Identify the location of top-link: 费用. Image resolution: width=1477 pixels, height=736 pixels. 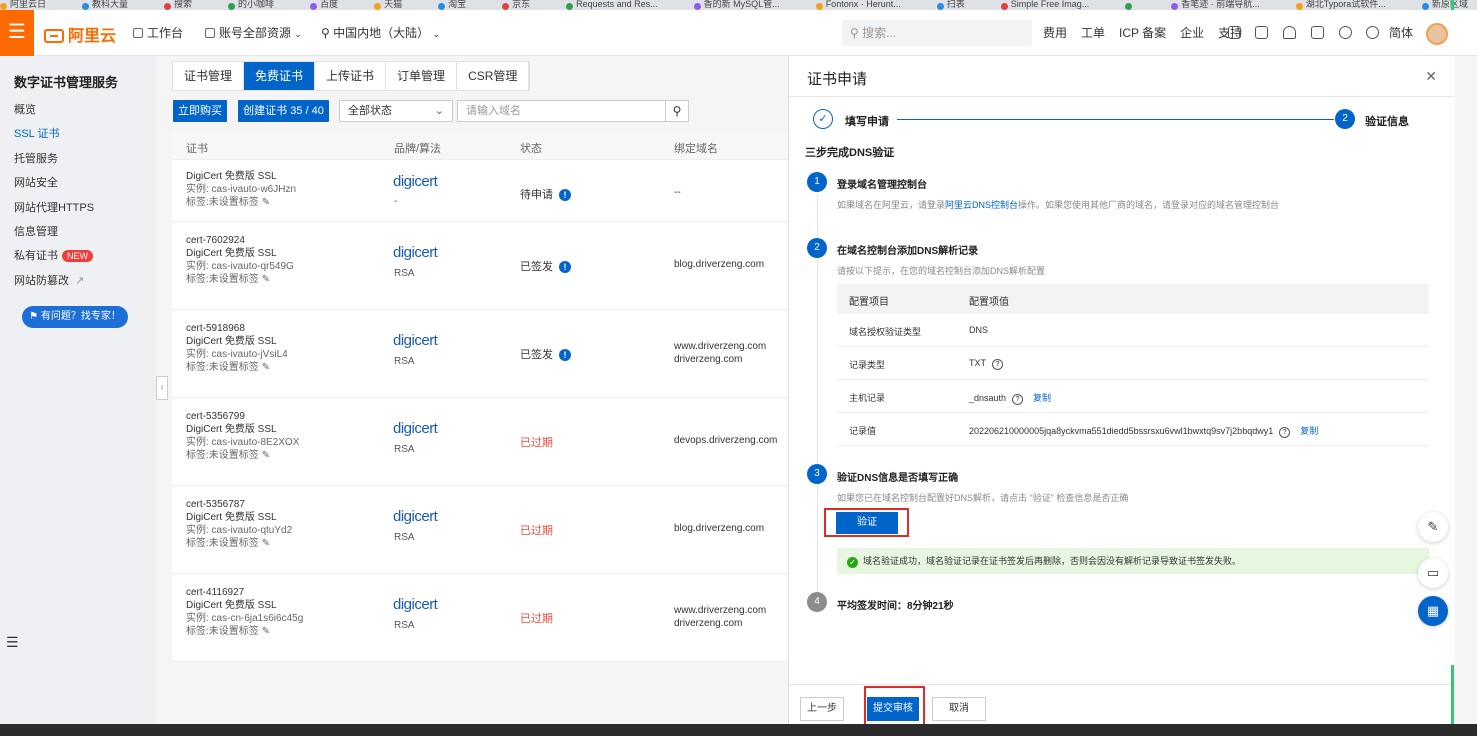
(1055, 33).